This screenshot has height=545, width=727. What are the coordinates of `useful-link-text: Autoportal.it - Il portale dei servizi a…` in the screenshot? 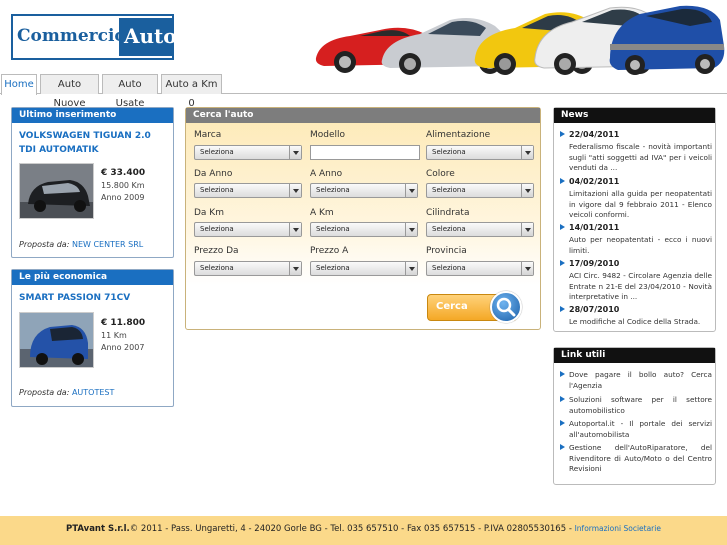 It's located at (640, 429).